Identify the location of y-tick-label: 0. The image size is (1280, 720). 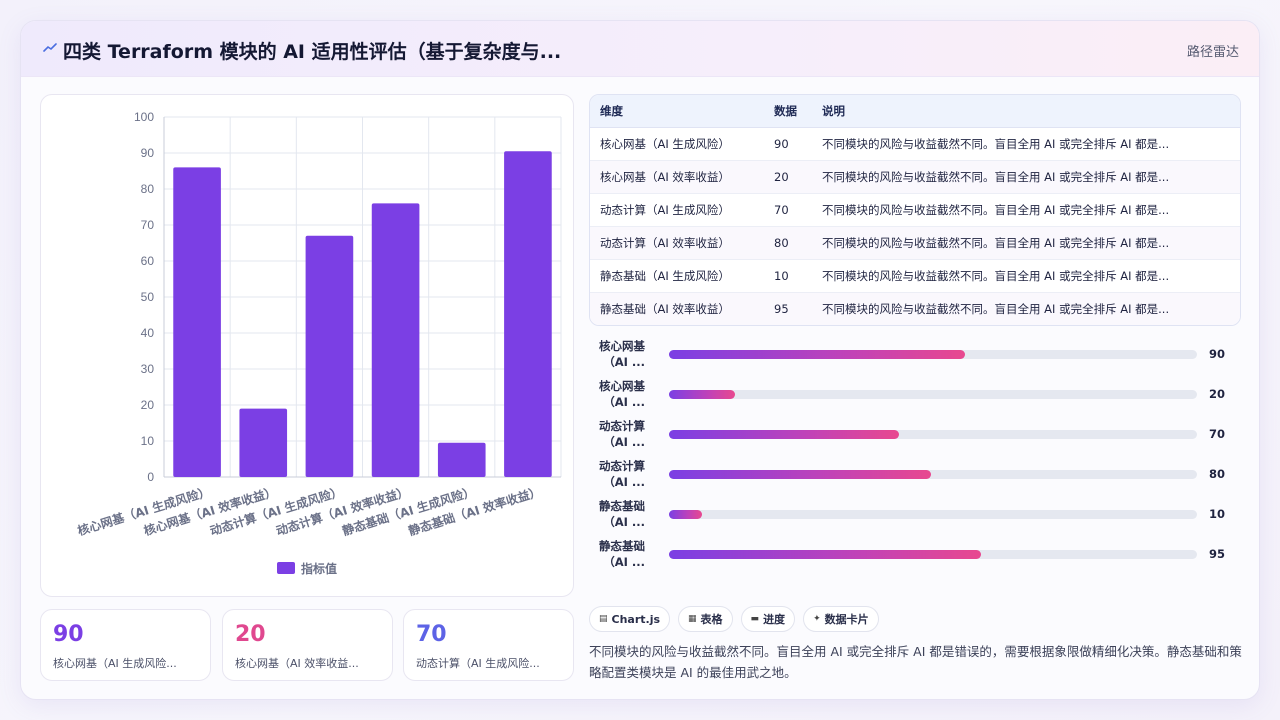
(150, 477).